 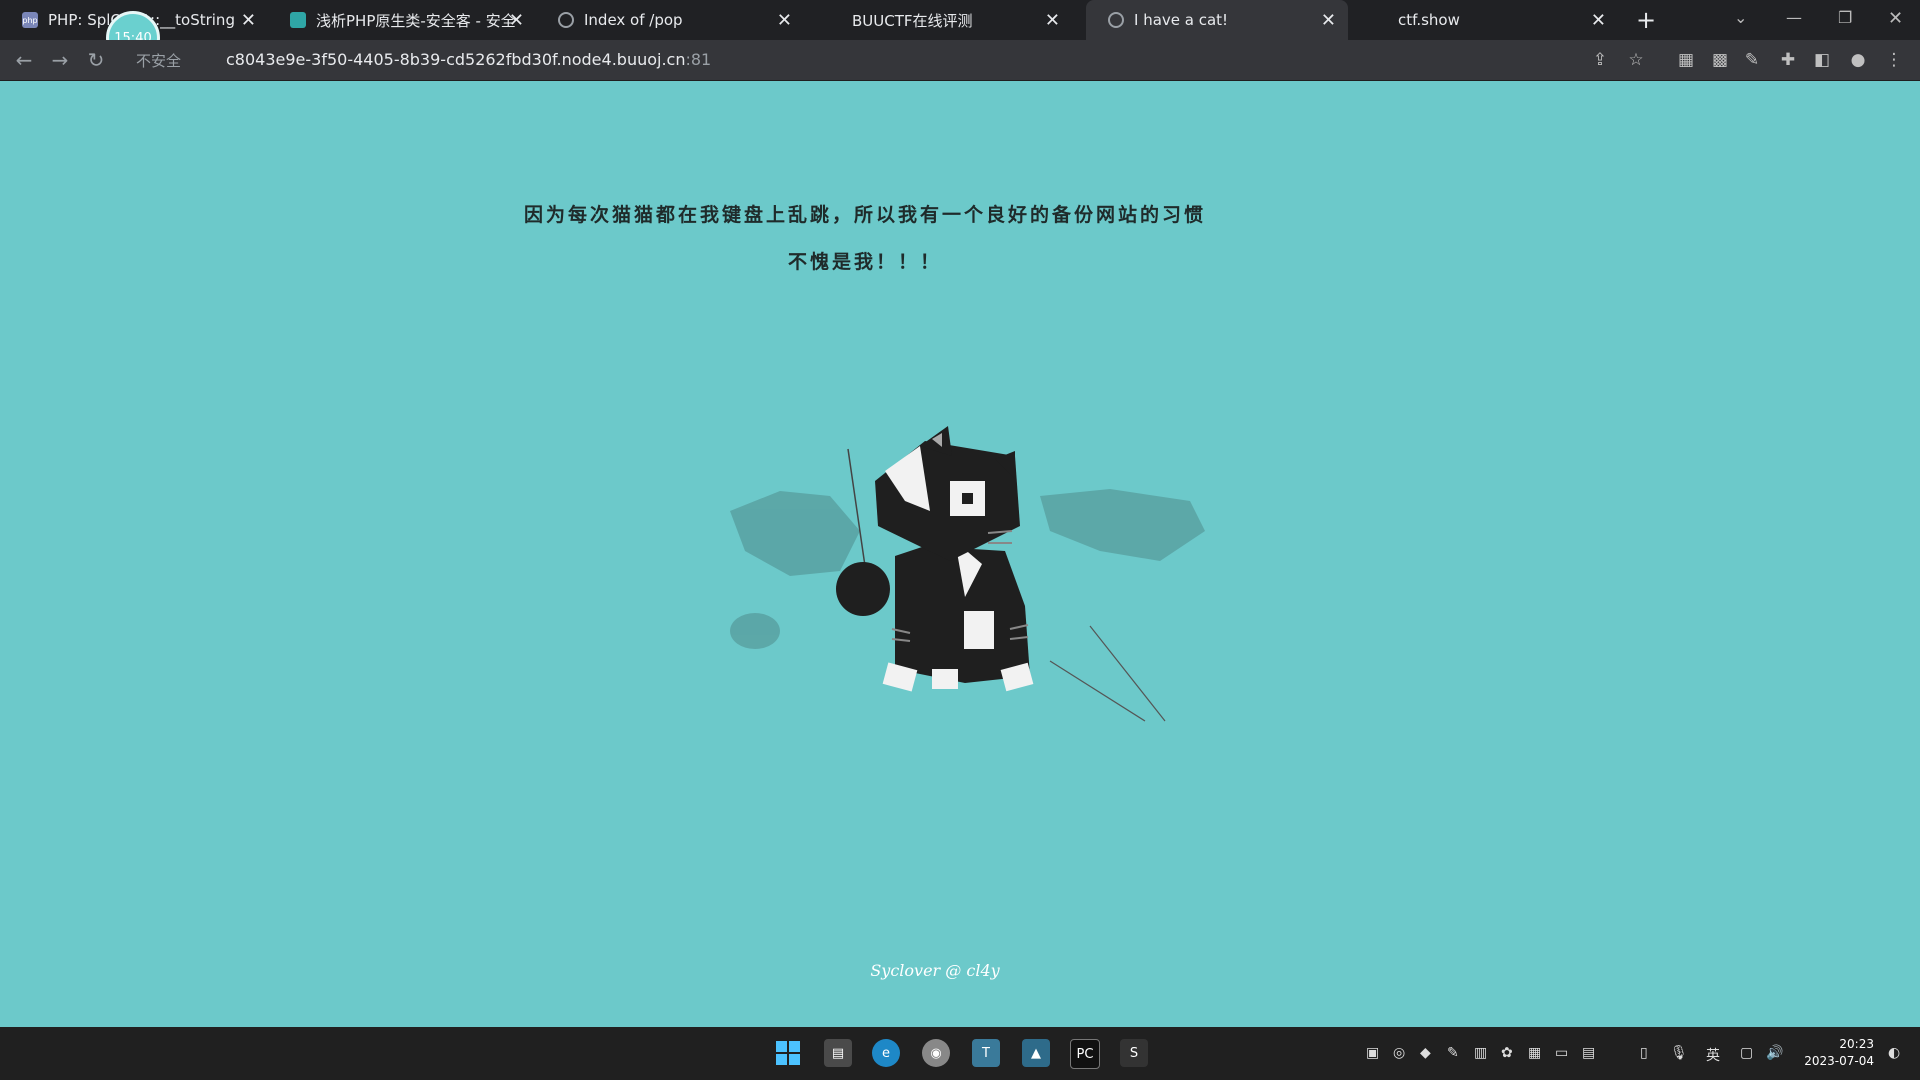 I want to click on tray-app-icon: ▭, so click(x=1561, y=1053).